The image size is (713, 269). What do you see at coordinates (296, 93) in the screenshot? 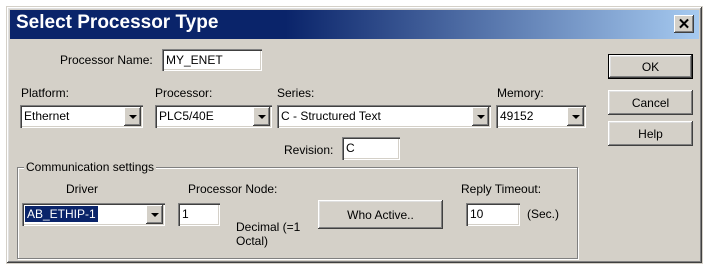
I see `series-label: Series:` at bounding box center [296, 93].